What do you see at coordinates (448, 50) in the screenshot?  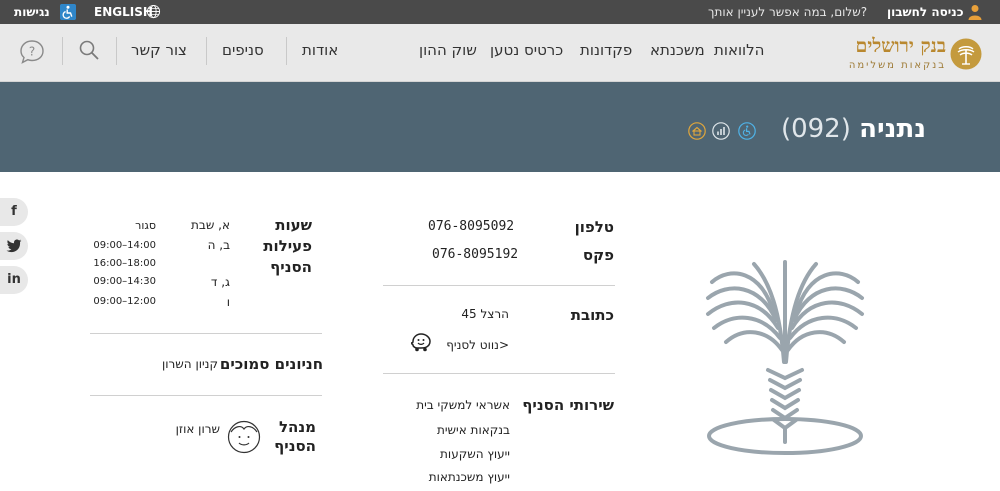 I see `nav-capital-market: שוק ההון` at bounding box center [448, 50].